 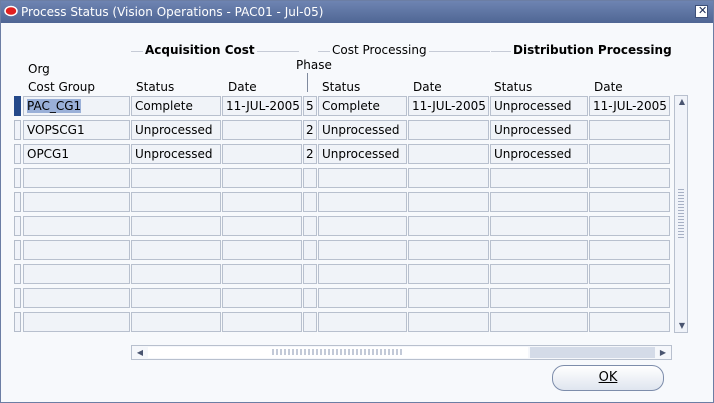 What do you see at coordinates (629, 106) in the screenshot?
I see `distribution-date-cell: 11-JUL-2005` at bounding box center [629, 106].